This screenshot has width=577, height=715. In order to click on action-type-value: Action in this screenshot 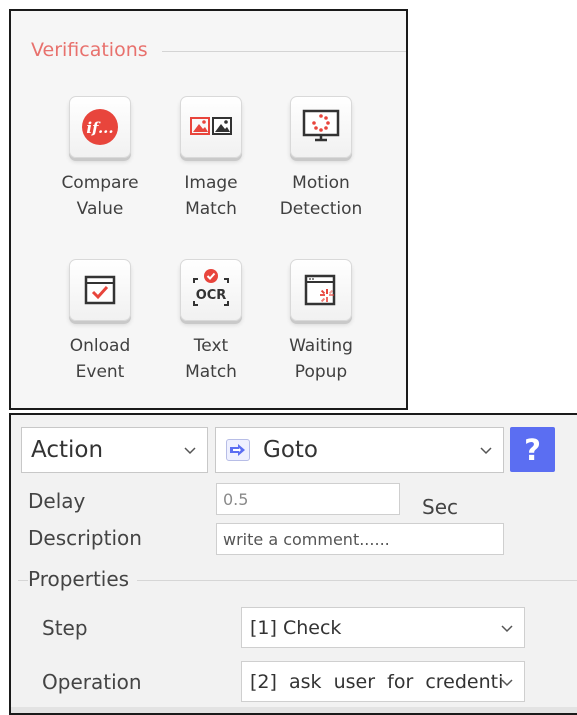, I will do `click(67, 450)`.